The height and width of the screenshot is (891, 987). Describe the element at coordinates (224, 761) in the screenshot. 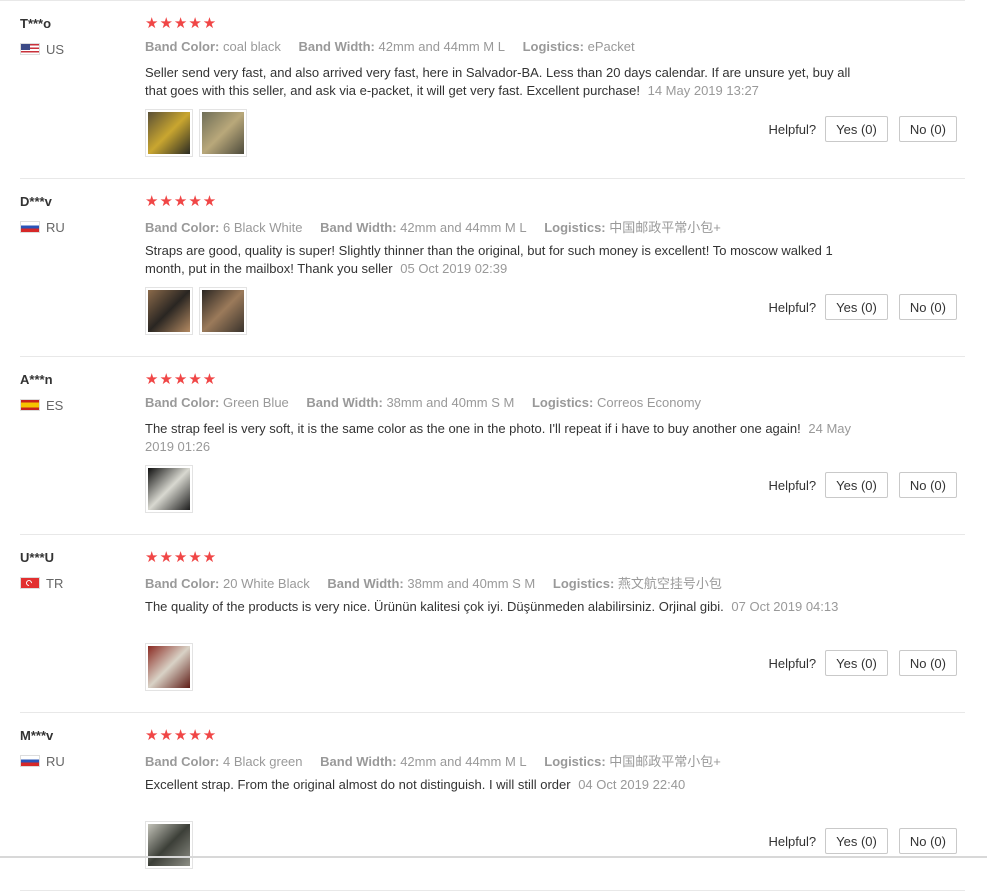

I see `band-color-attr: Band Color: 4 Black green` at that location.